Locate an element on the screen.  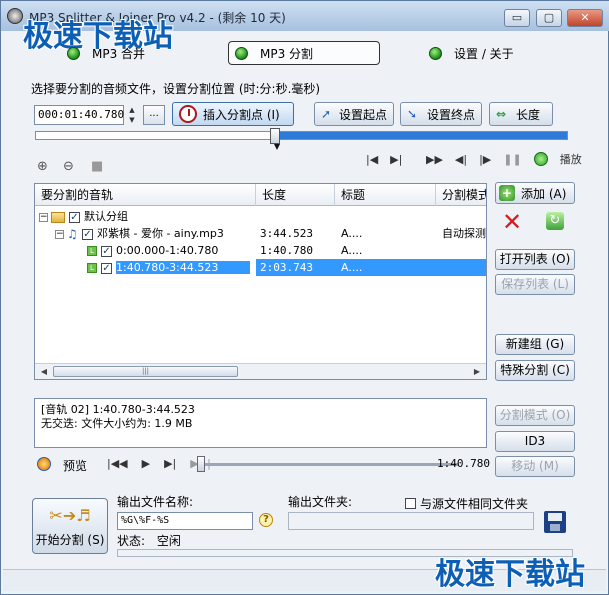
open-list-button: 打开列表 (O) is located at coordinates (535, 259).